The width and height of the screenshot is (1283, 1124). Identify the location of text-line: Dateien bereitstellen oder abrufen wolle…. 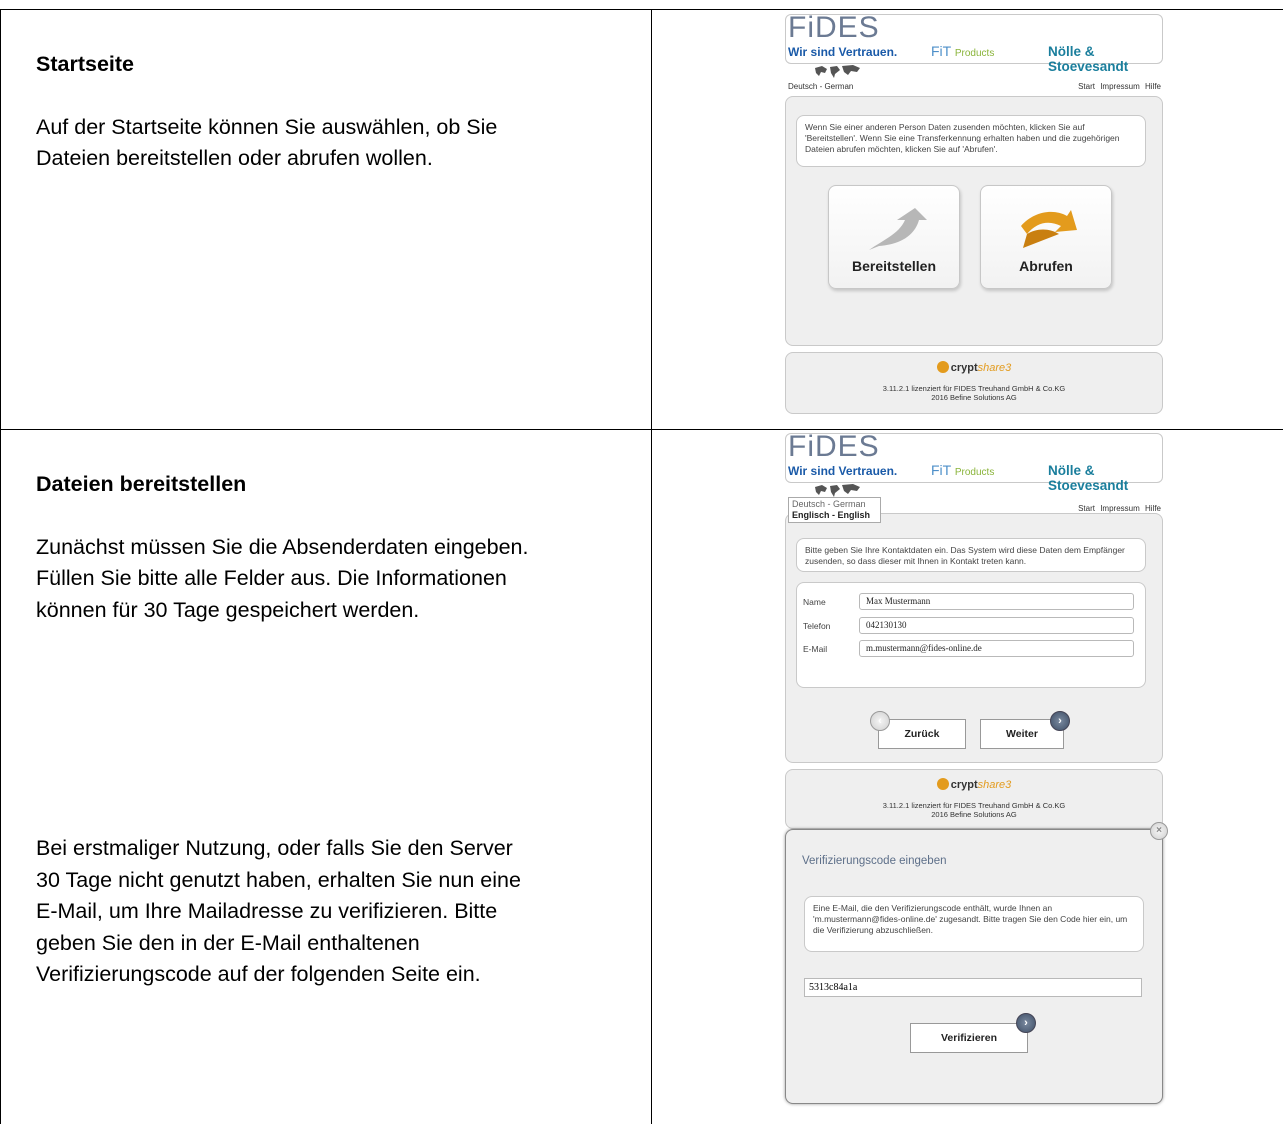
(234, 158).